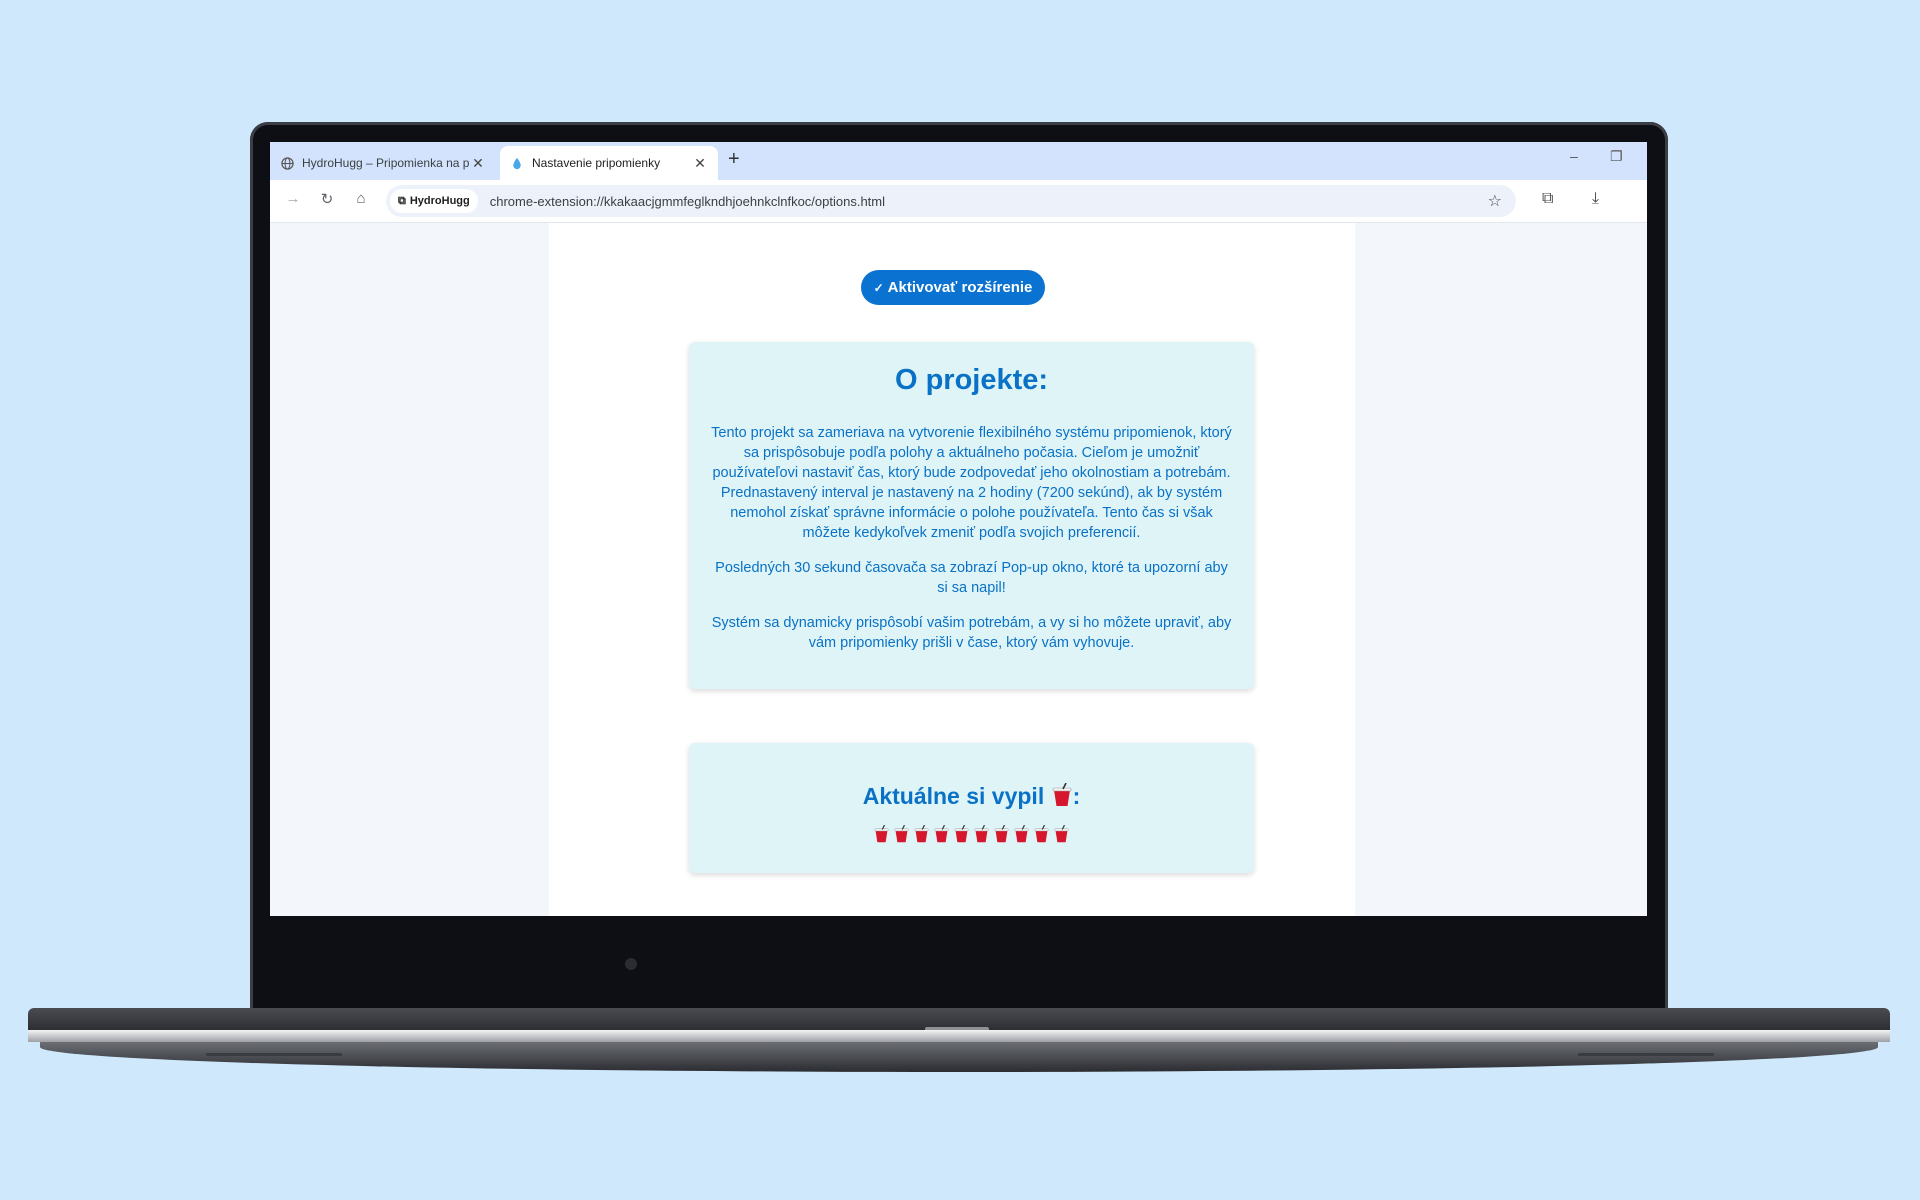 This screenshot has height=1200, width=1920. I want to click on restore-icon: ❐, so click(1616, 156).